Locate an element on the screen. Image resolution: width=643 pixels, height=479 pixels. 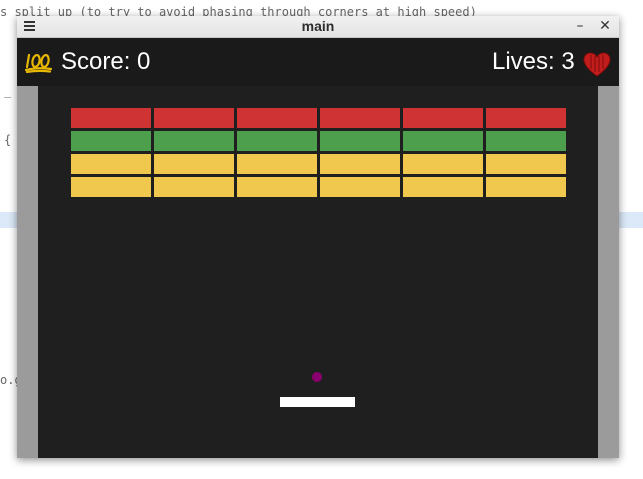
score-label: Score: 0 is located at coordinates (106, 61).